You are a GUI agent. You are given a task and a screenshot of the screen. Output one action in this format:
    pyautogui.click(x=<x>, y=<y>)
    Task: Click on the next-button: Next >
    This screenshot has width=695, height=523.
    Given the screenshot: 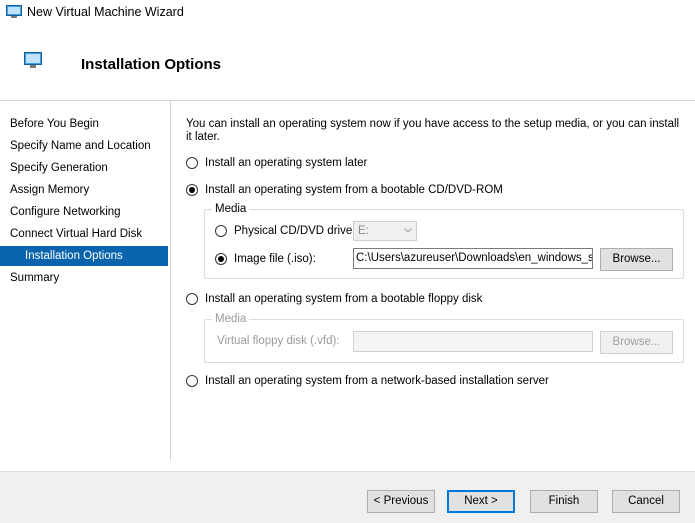 What is the action you would take?
    pyautogui.click(x=481, y=501)
    